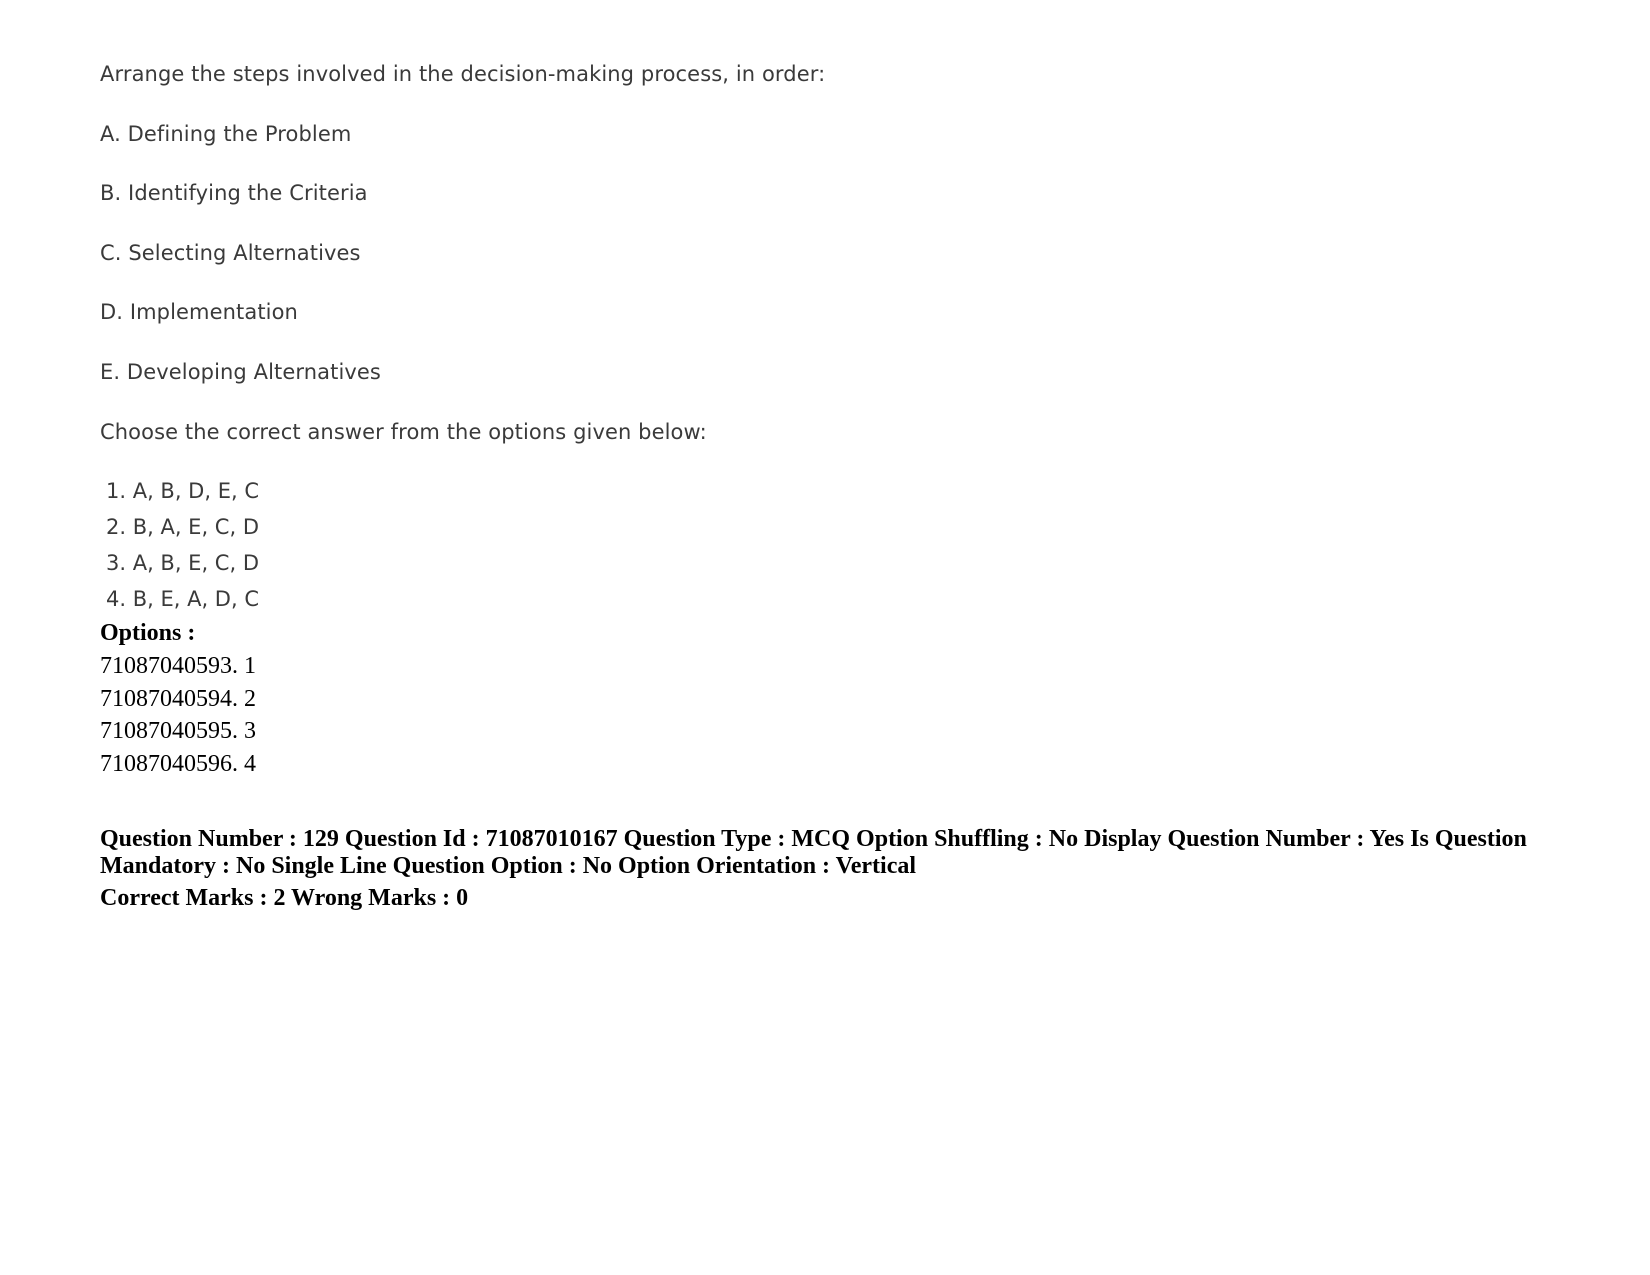  Describe the element at coordinates (234, 193) in the screenshot. I see `item-b: B. Identifying the Criteria` at that location.